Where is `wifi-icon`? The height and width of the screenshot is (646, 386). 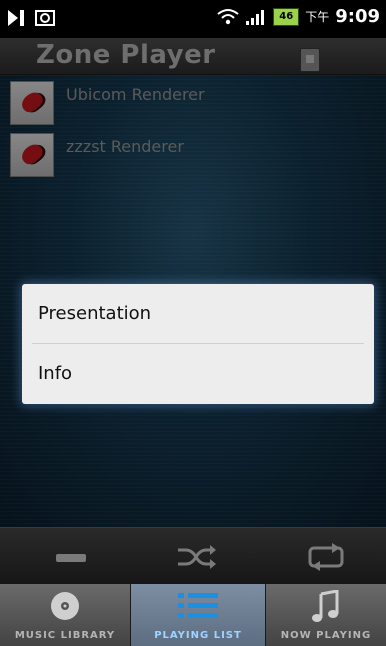 wifi-icon is located at coordinates (228, 16).